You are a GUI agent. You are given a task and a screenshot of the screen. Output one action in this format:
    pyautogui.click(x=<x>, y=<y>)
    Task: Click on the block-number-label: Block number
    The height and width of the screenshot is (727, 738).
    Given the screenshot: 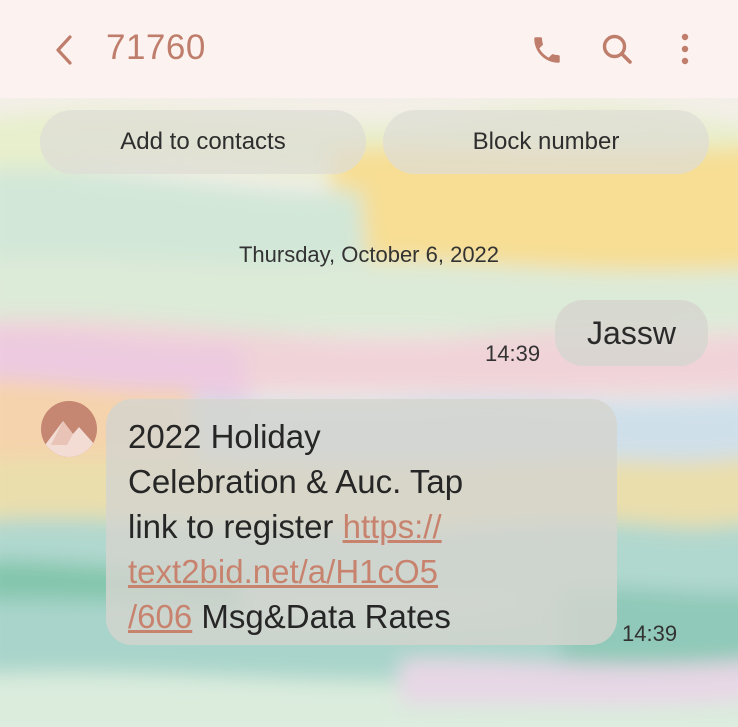 What is the action you would take?
    pyautogui.click(x=546, y=141)
    